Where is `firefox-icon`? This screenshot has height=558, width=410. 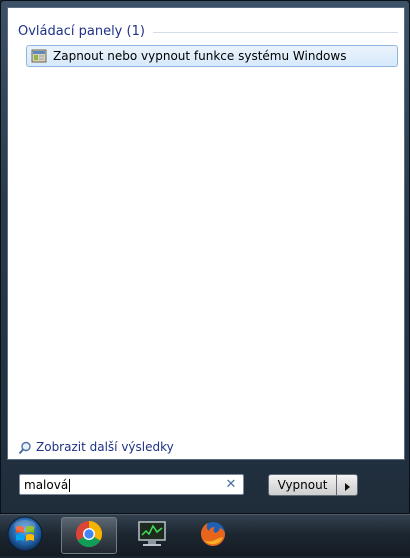 firefox-icon is located at coordinates (213, 536).